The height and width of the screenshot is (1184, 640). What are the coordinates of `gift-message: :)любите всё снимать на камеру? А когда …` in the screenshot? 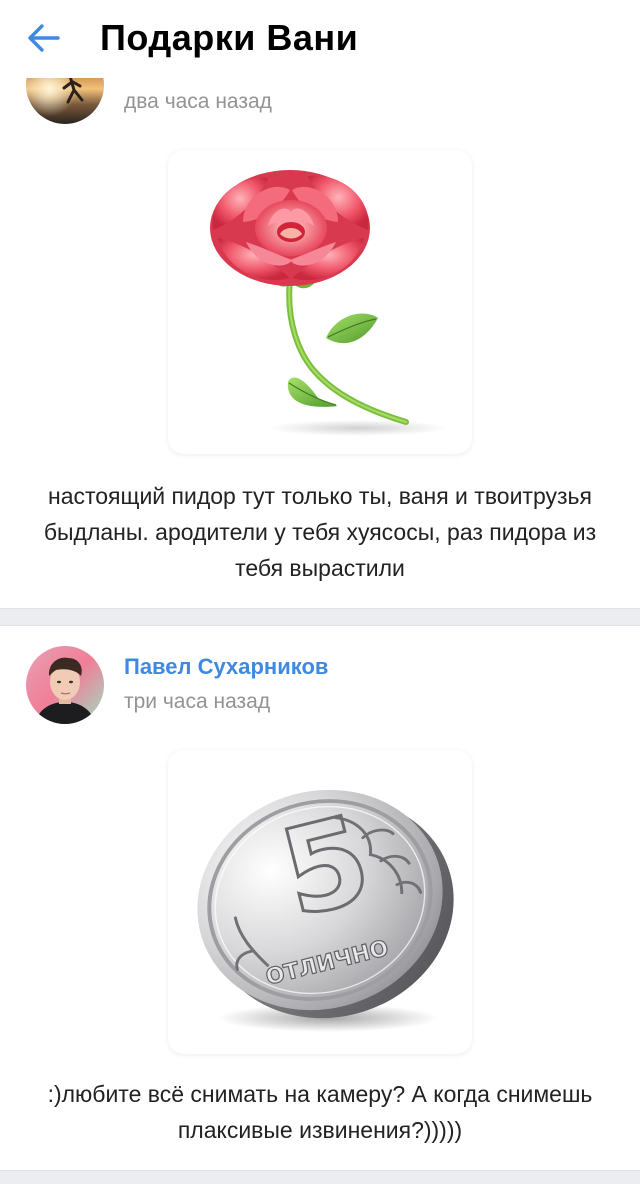 It's located at (320, 1112).